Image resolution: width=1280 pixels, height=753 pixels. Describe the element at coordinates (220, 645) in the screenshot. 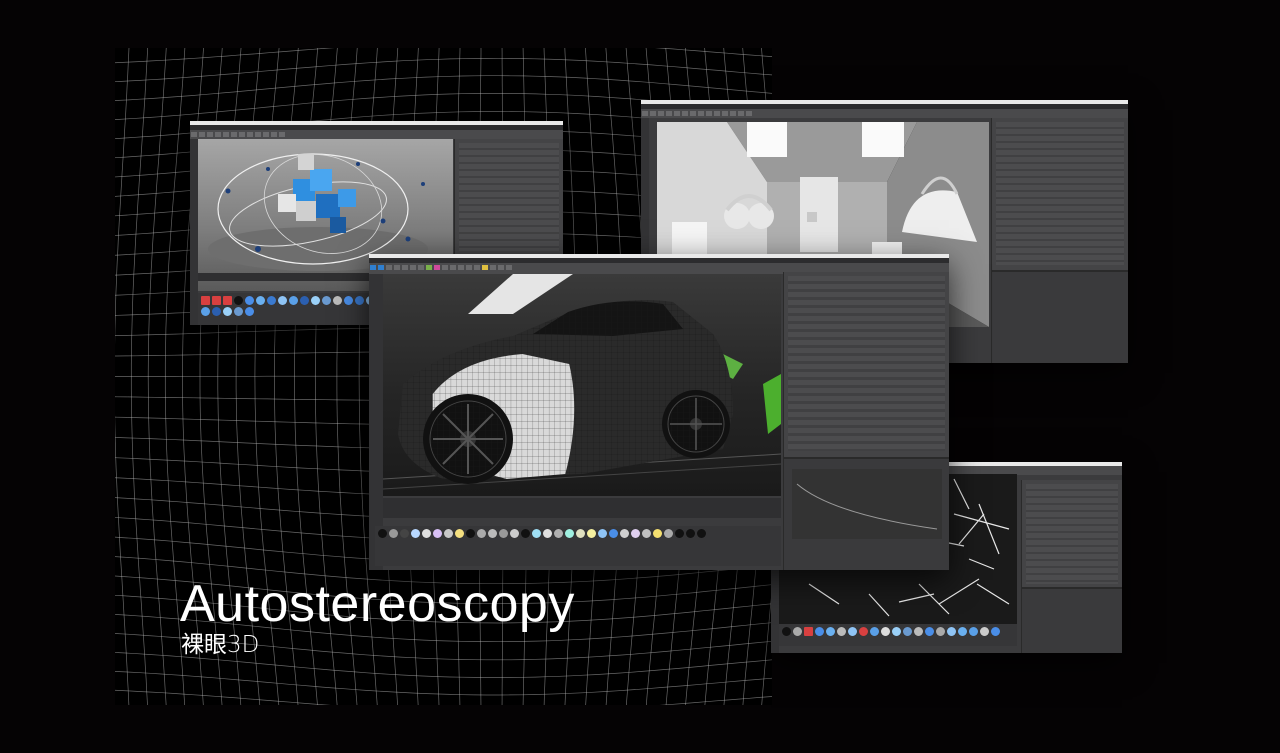

I see `page-subtitle: 裸眼3D` at that location.